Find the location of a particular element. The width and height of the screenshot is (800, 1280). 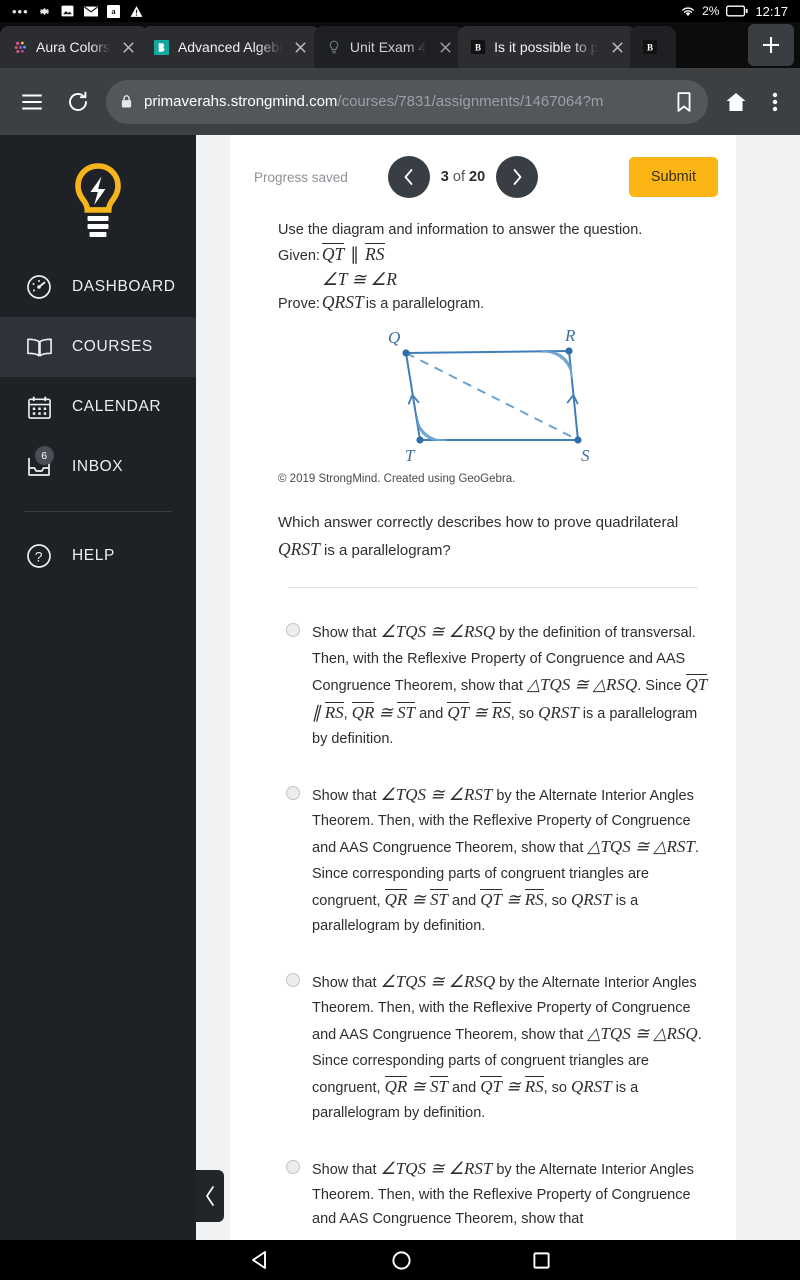

geometry-figure: Q R T S is located at coordinates (493, 397).